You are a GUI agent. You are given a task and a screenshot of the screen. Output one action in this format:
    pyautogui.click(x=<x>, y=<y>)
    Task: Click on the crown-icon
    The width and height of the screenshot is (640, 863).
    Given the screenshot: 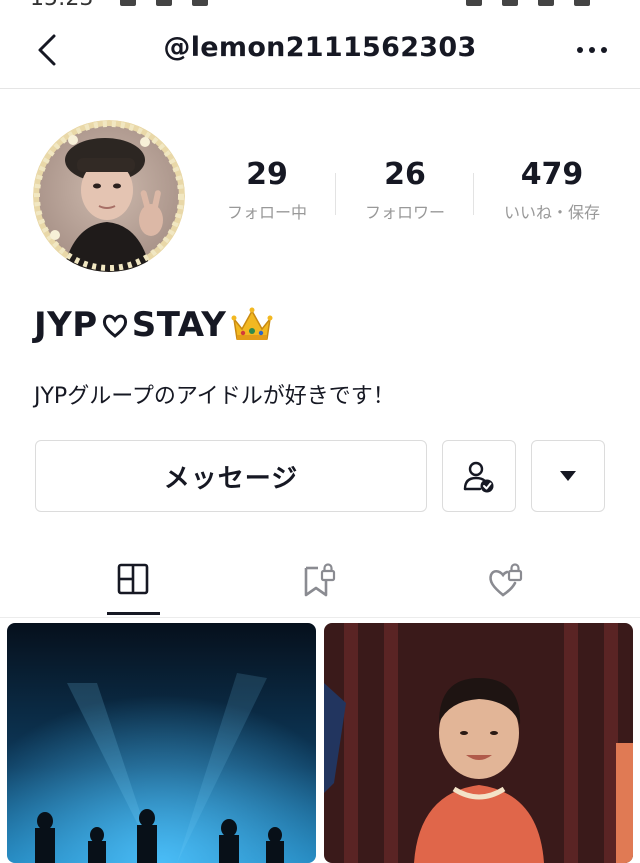 What is the action you would take?
    pyautogui.click(x=252, y=323)
    